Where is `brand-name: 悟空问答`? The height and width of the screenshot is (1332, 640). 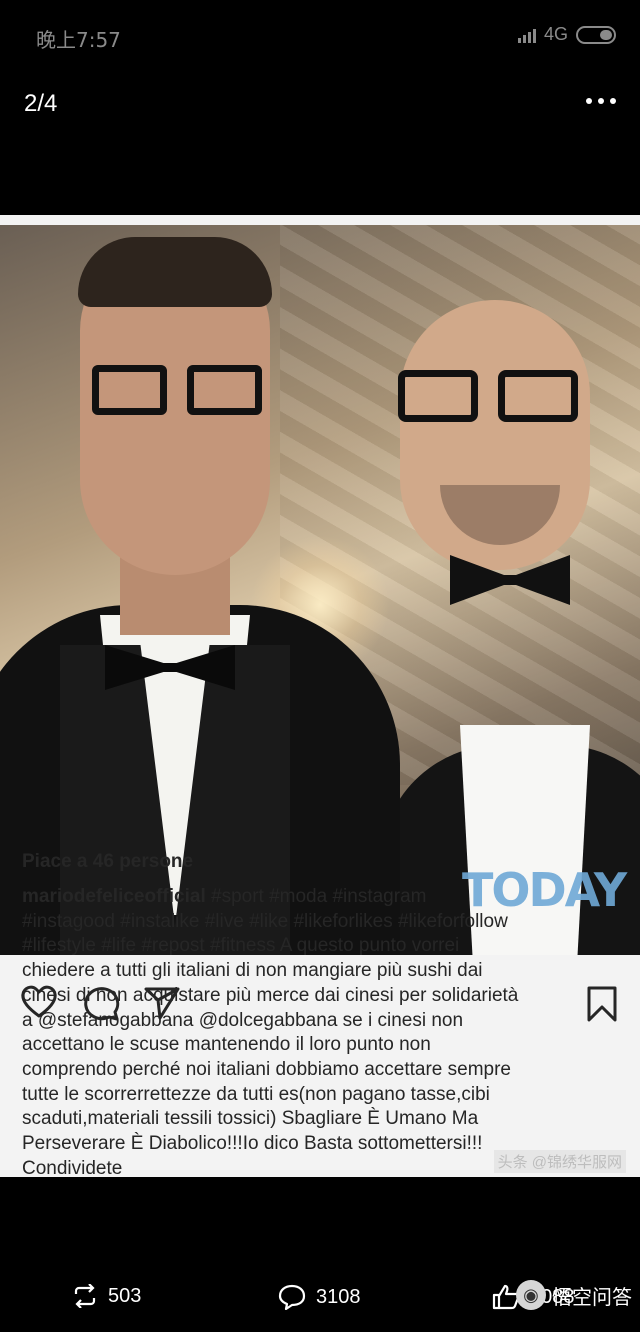
brand-name: 悟空问答 is located at coordinates (592, 1297).